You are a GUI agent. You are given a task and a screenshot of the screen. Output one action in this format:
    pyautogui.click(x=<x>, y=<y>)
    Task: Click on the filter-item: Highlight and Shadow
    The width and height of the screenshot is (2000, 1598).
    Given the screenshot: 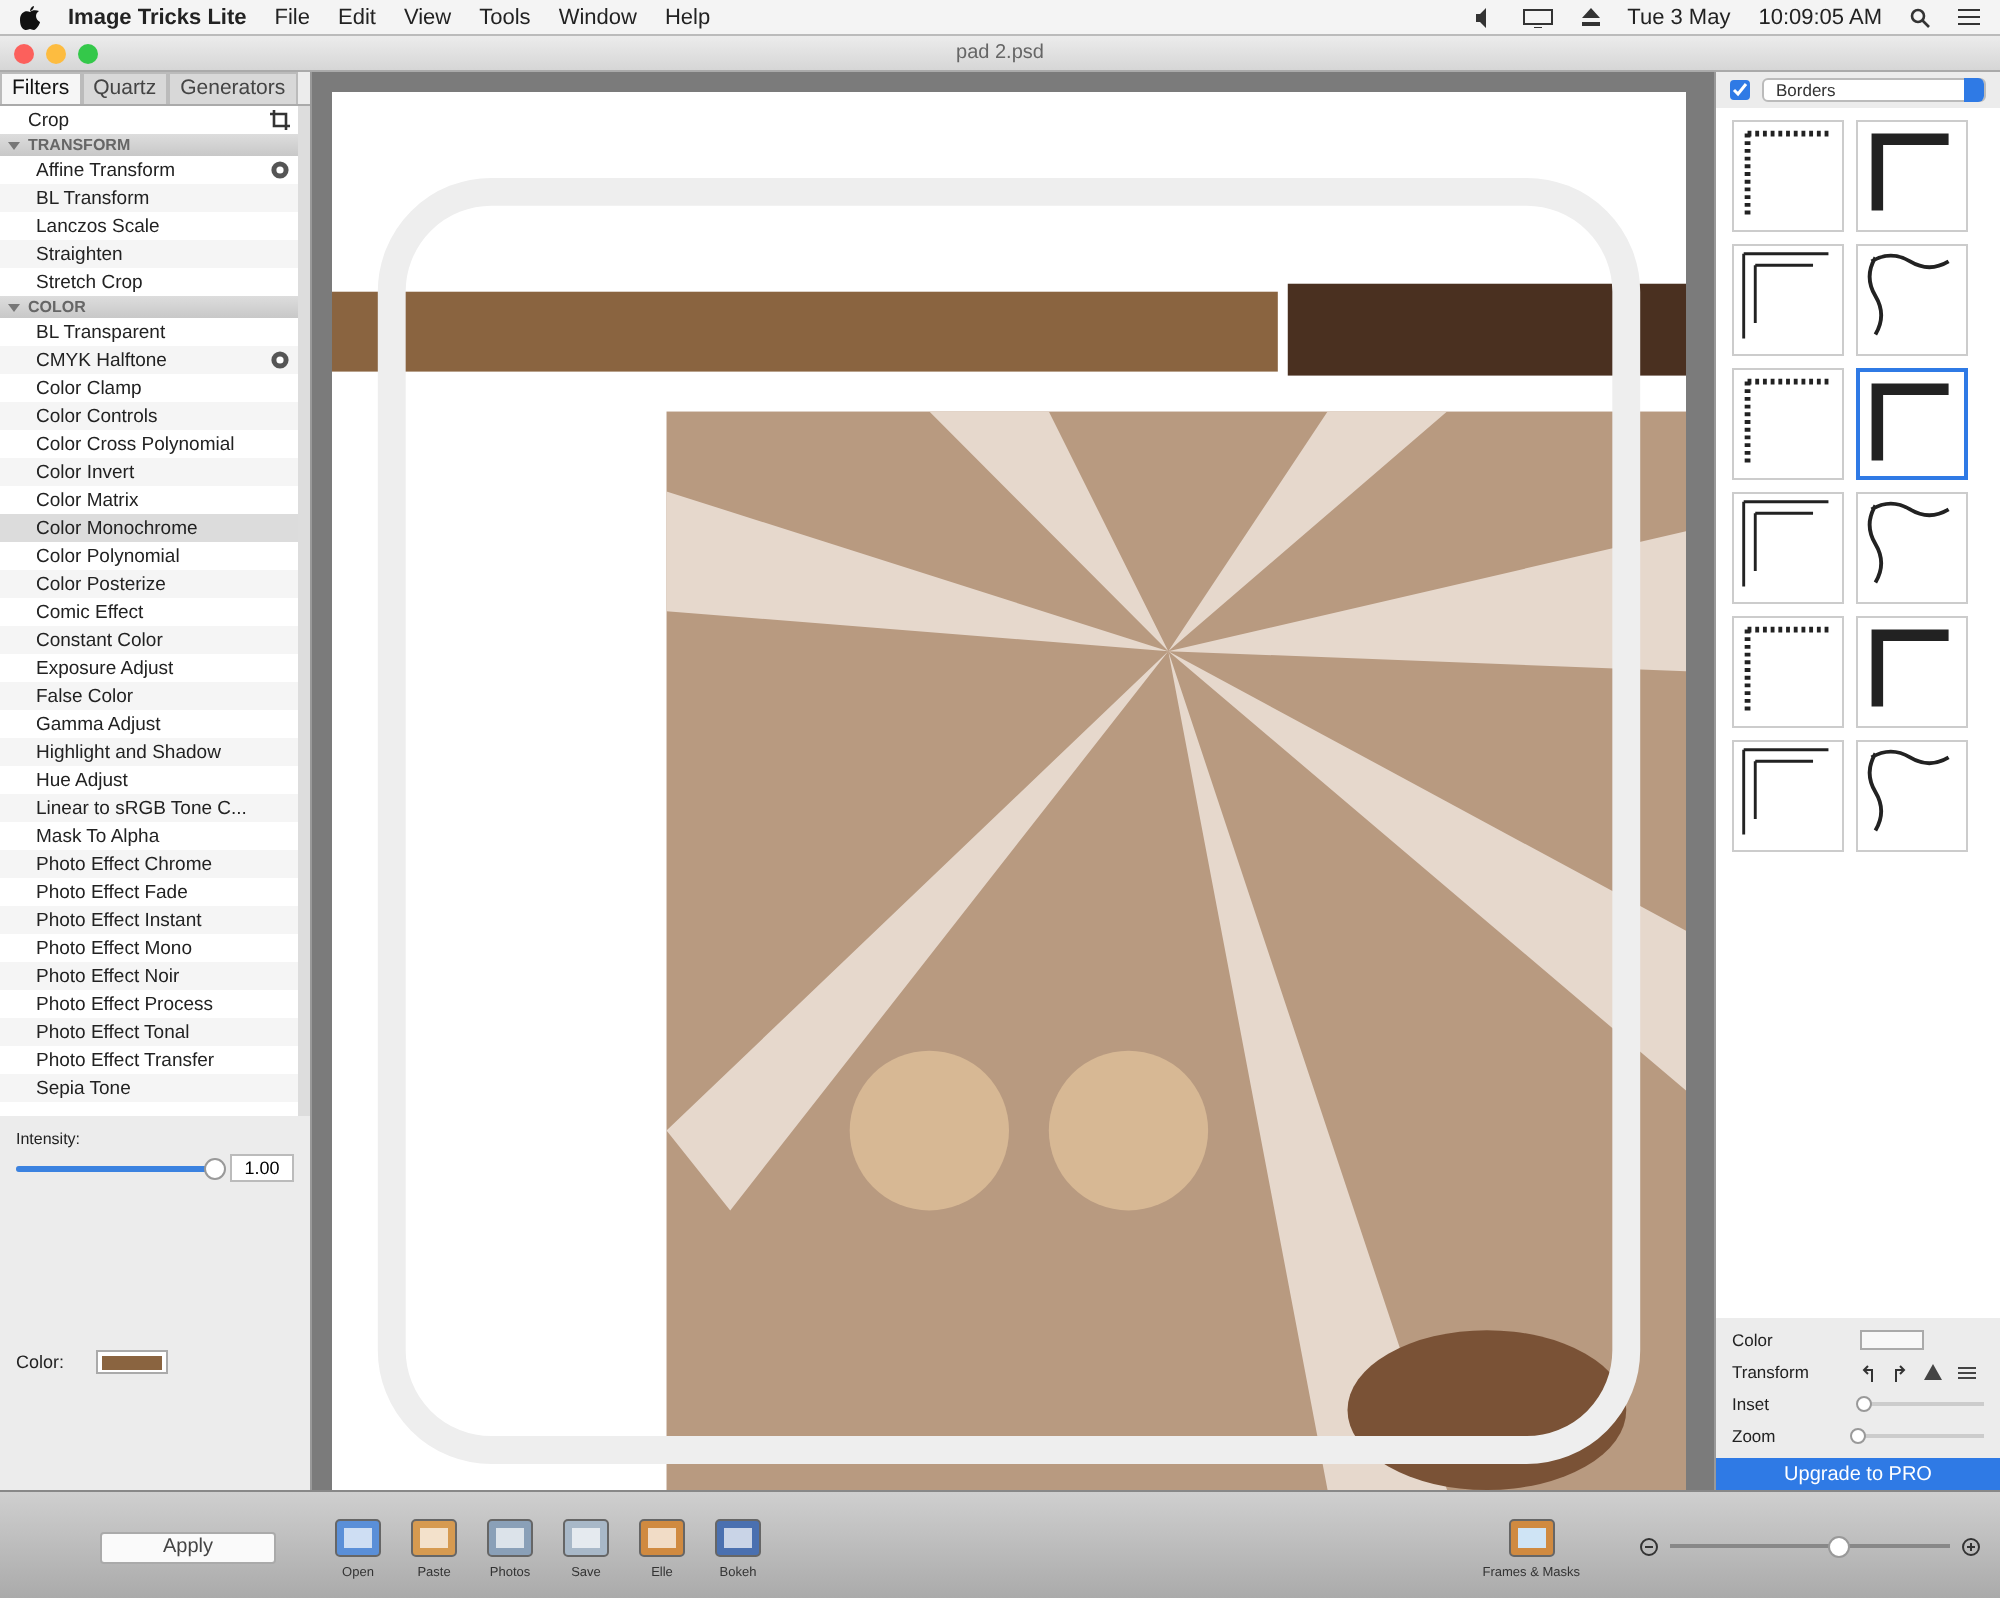 What is the action you would take?
    pyautogui.click(x=149, y=752)
    